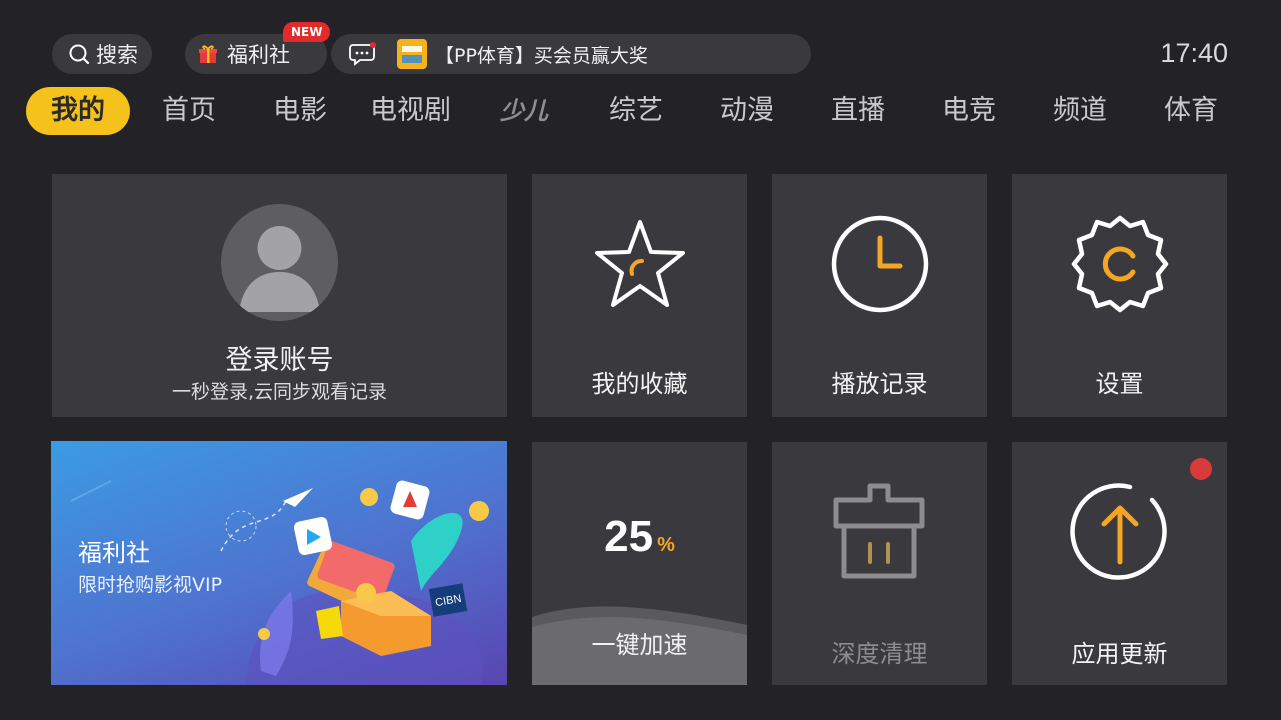 Image resolution: width=1281 pixels, height=720 pixels. I want to click on star-icon, so click(639, 263).